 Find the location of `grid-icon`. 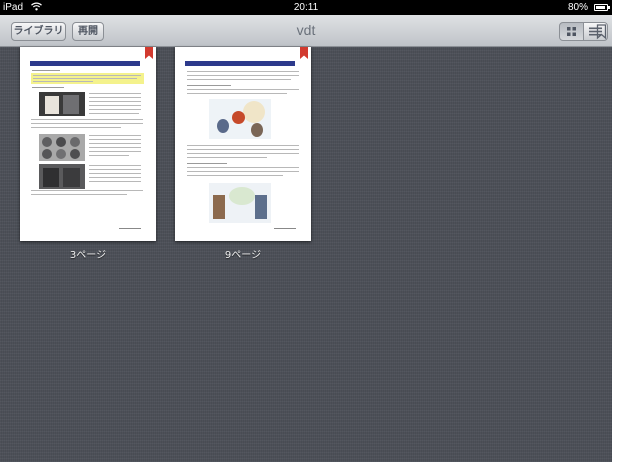

grid-icon is located at coordinates (571, 31).